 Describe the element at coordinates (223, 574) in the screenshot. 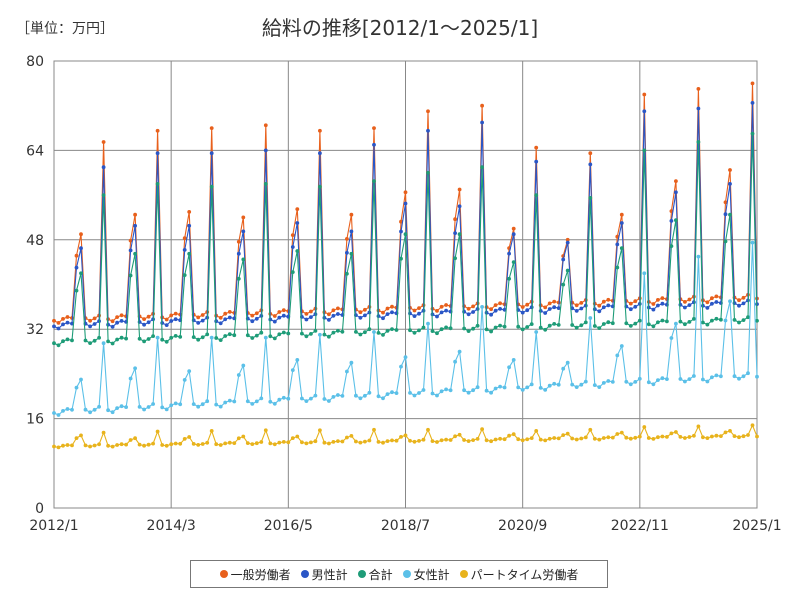

I see `legend-marker-icon` at that location.